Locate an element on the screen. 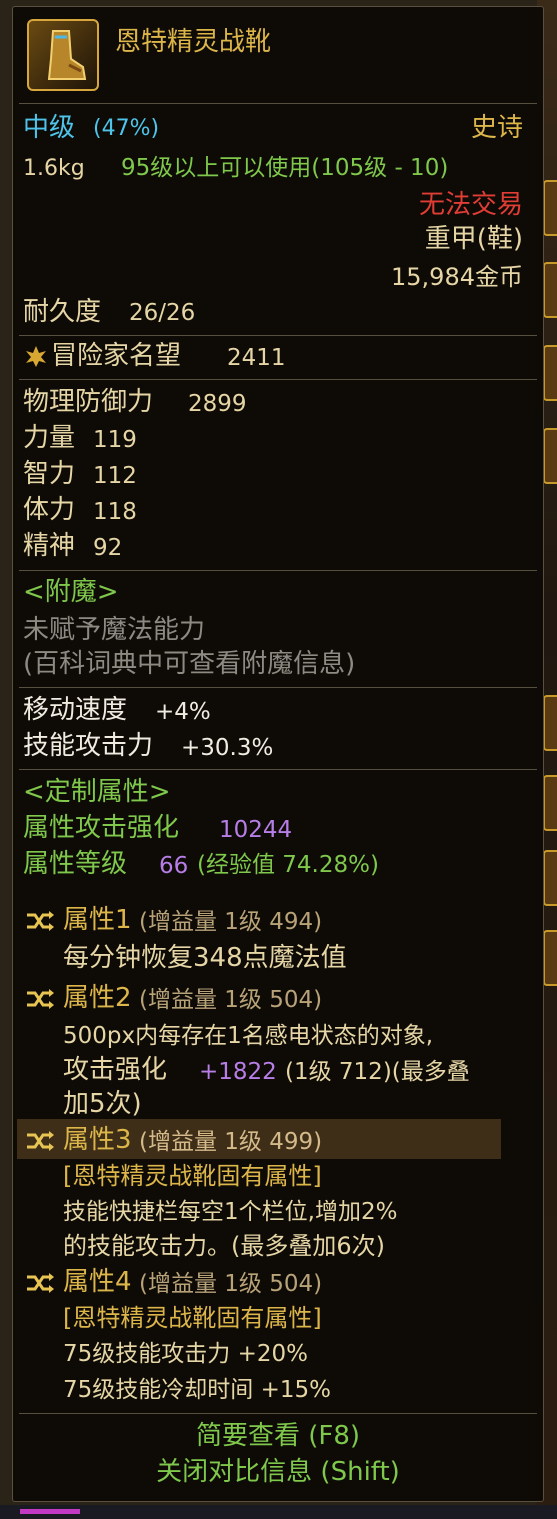 The image size is (557, 1519). stat-value: 92 is located at coordinates (108, 548).